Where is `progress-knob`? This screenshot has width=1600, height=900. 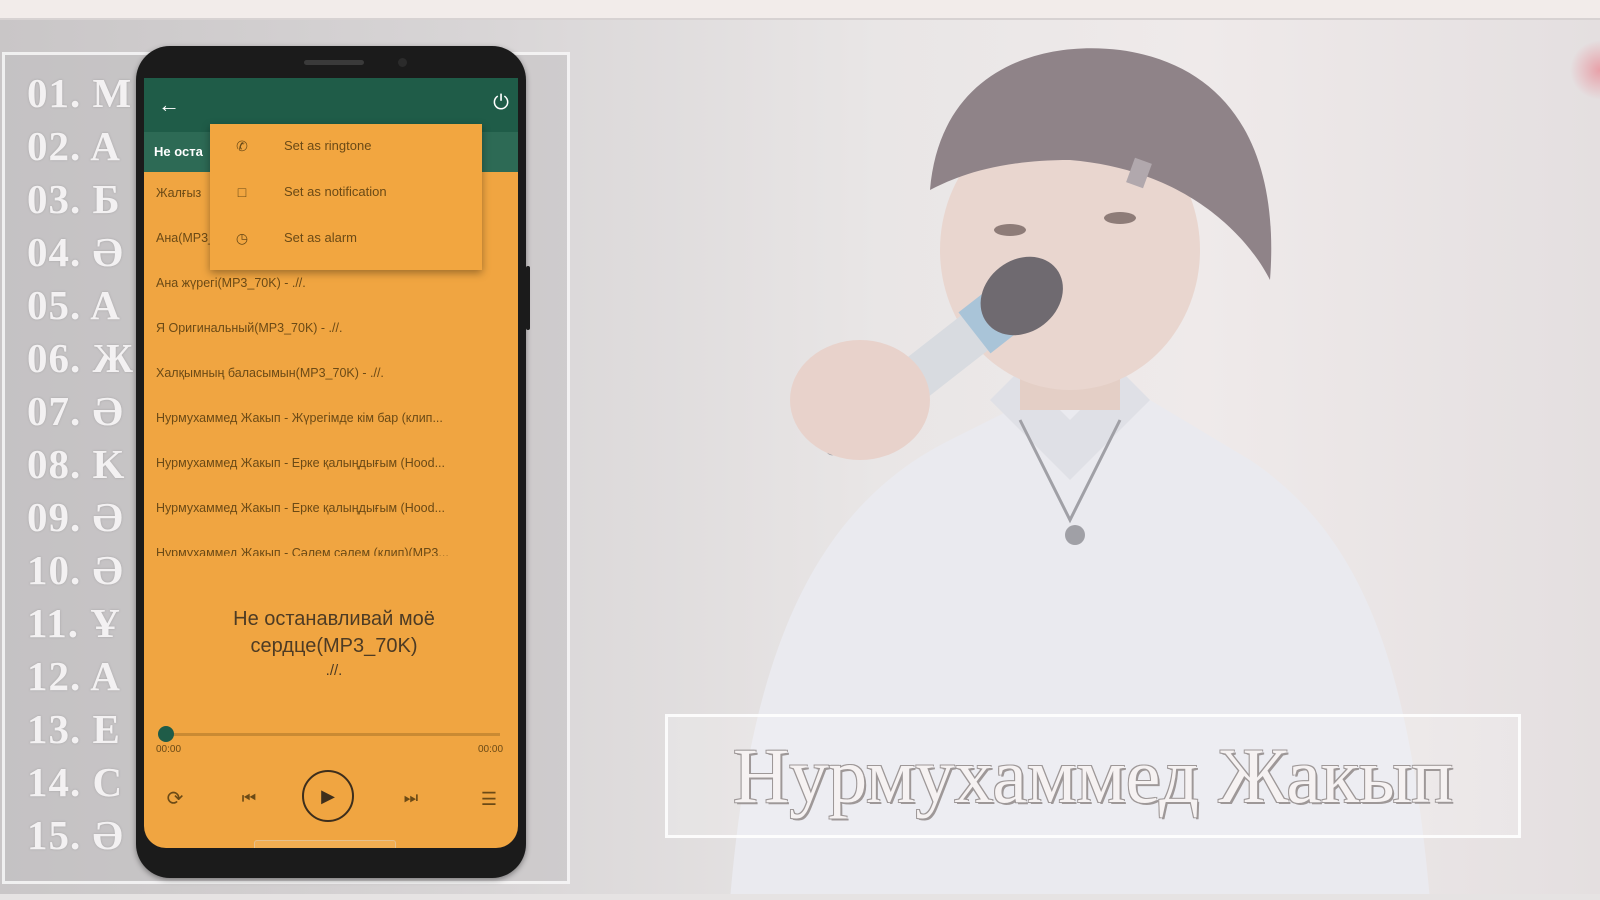
progress-knob is located at coordinates (166, 734).